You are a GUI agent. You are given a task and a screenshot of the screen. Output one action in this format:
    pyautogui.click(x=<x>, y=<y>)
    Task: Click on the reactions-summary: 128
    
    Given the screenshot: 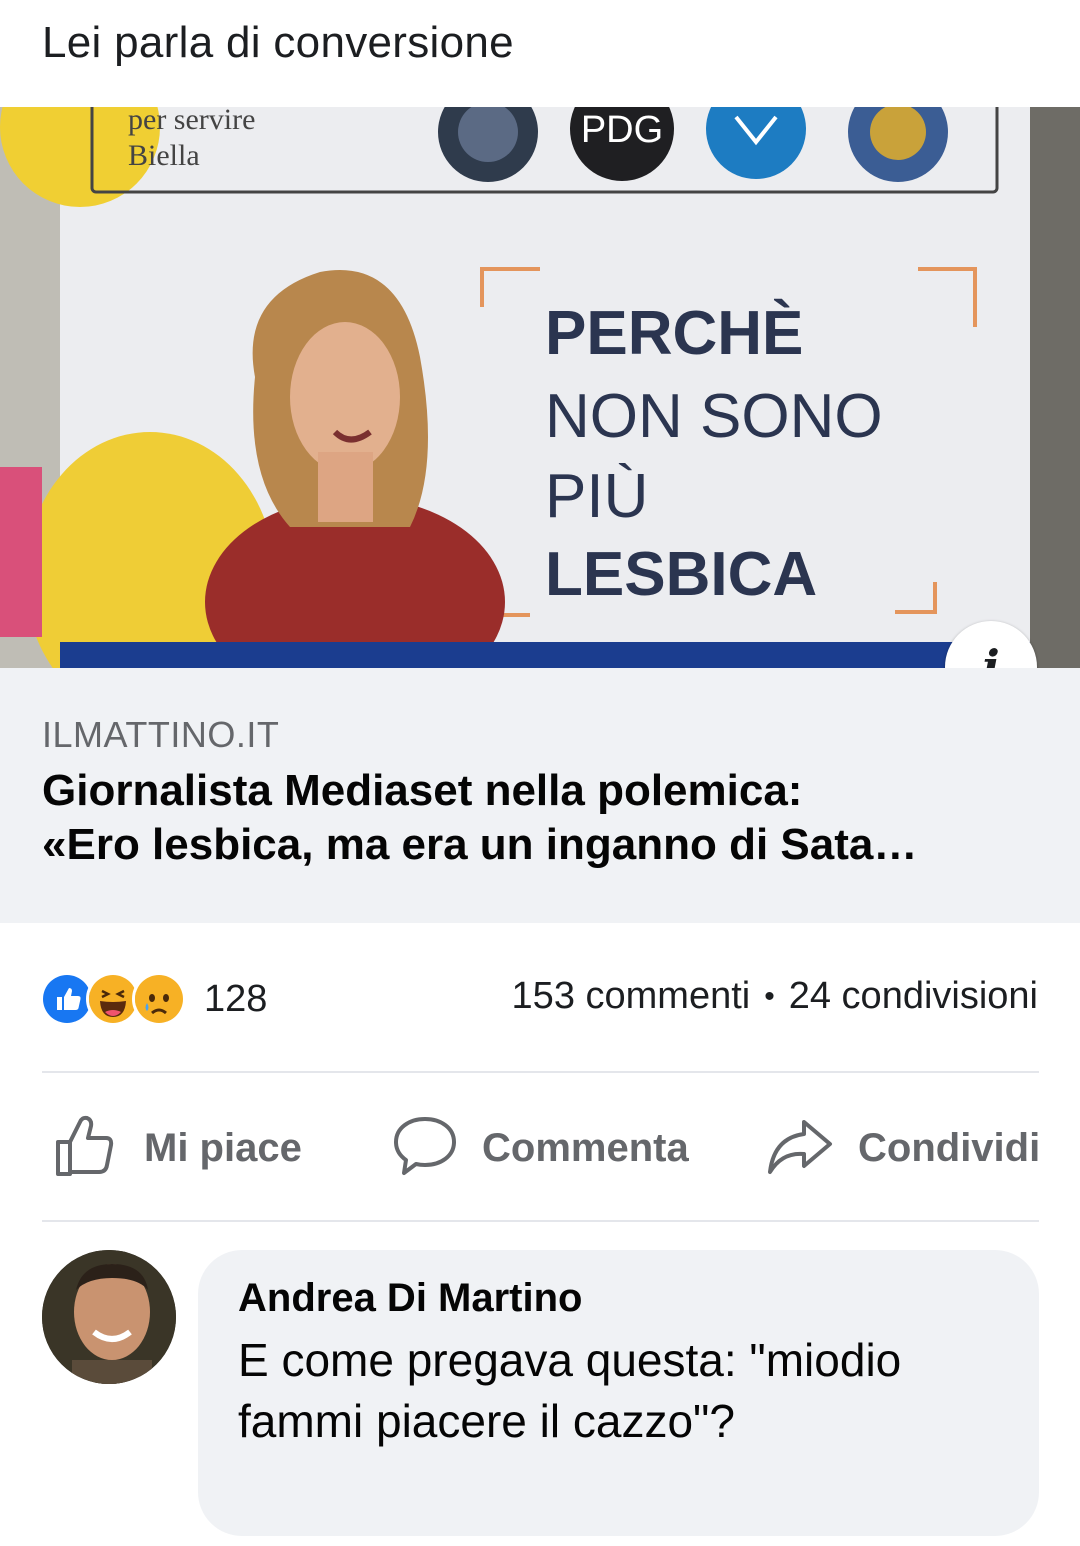 What is the action you would take?
    pyautogui.click(x=153, y=999)
    